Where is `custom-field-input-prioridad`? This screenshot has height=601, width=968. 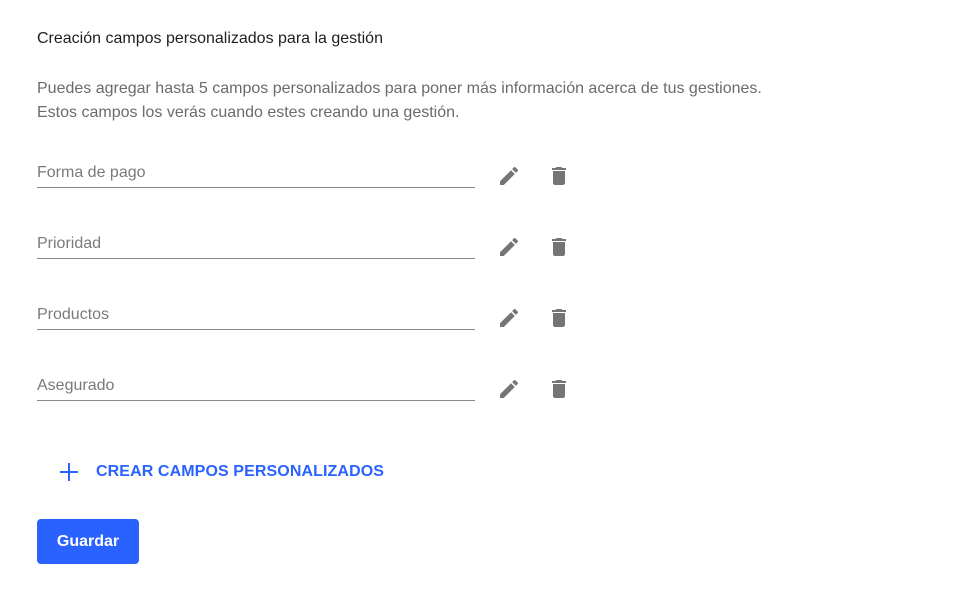 custom-field-input-prioridad is located at coordinates (256, 244).